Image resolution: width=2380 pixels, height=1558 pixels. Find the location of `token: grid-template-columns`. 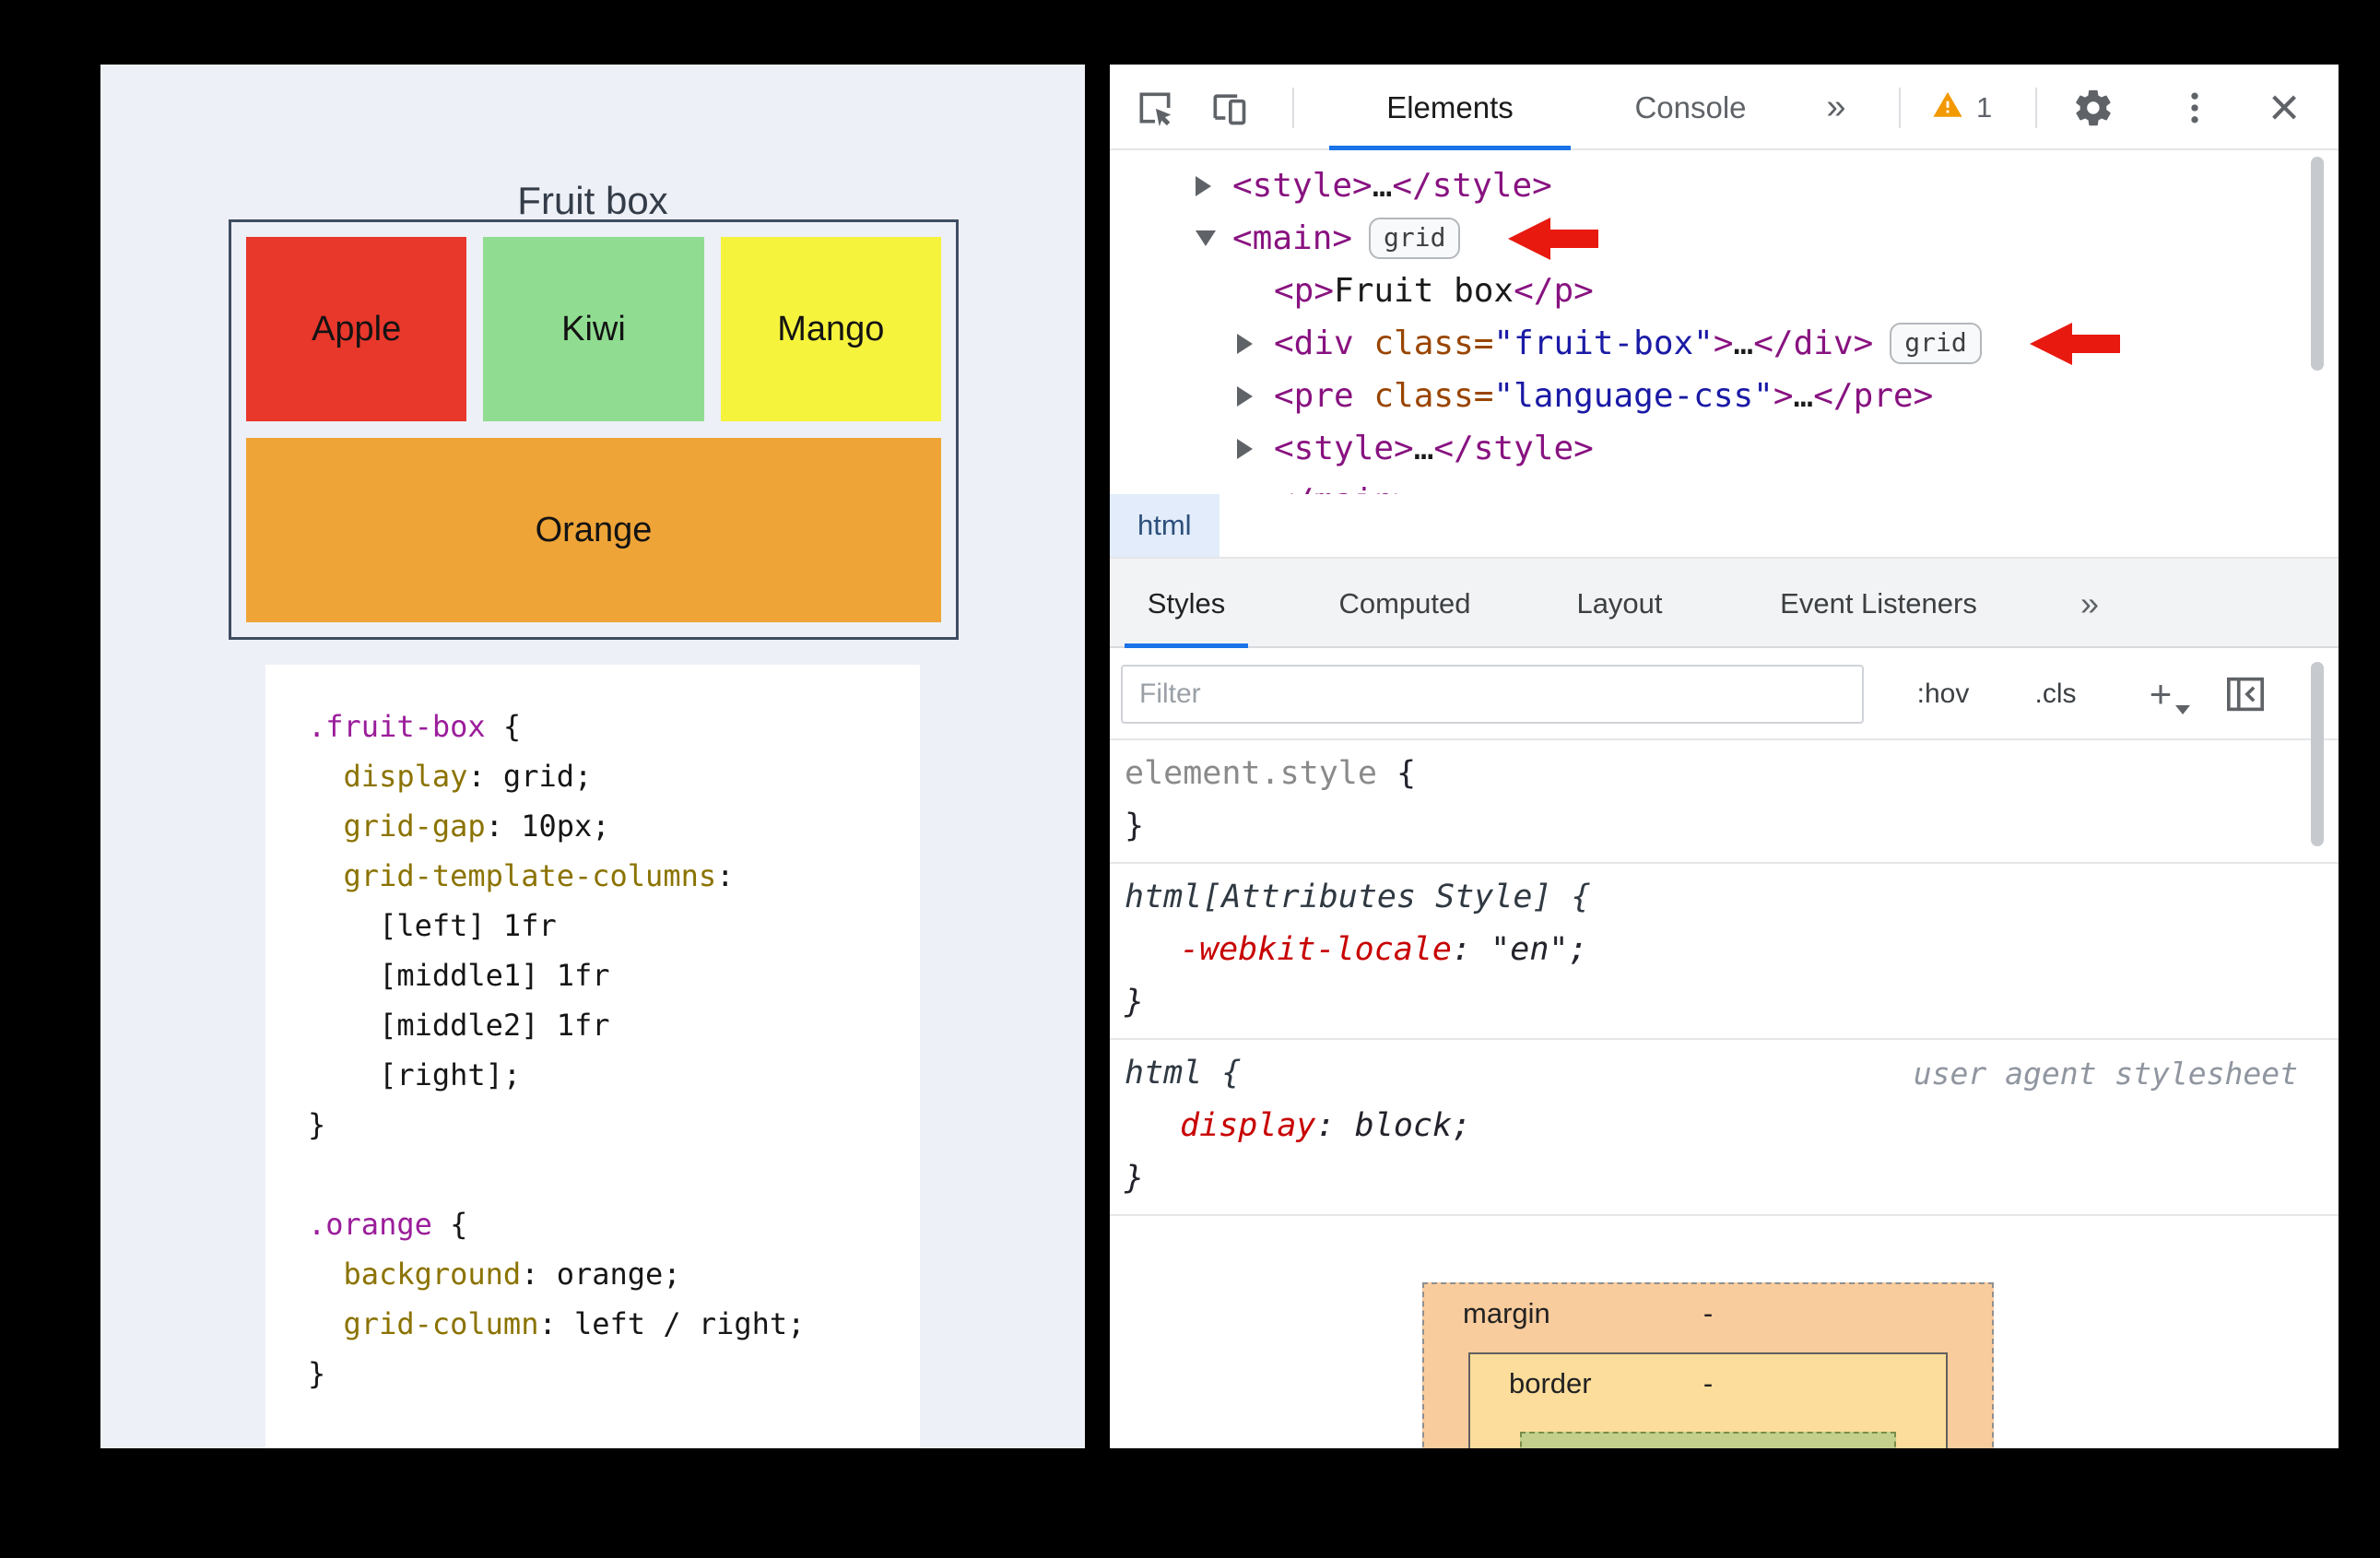

token: grid-template-columns is located at coordinates (530, 875).